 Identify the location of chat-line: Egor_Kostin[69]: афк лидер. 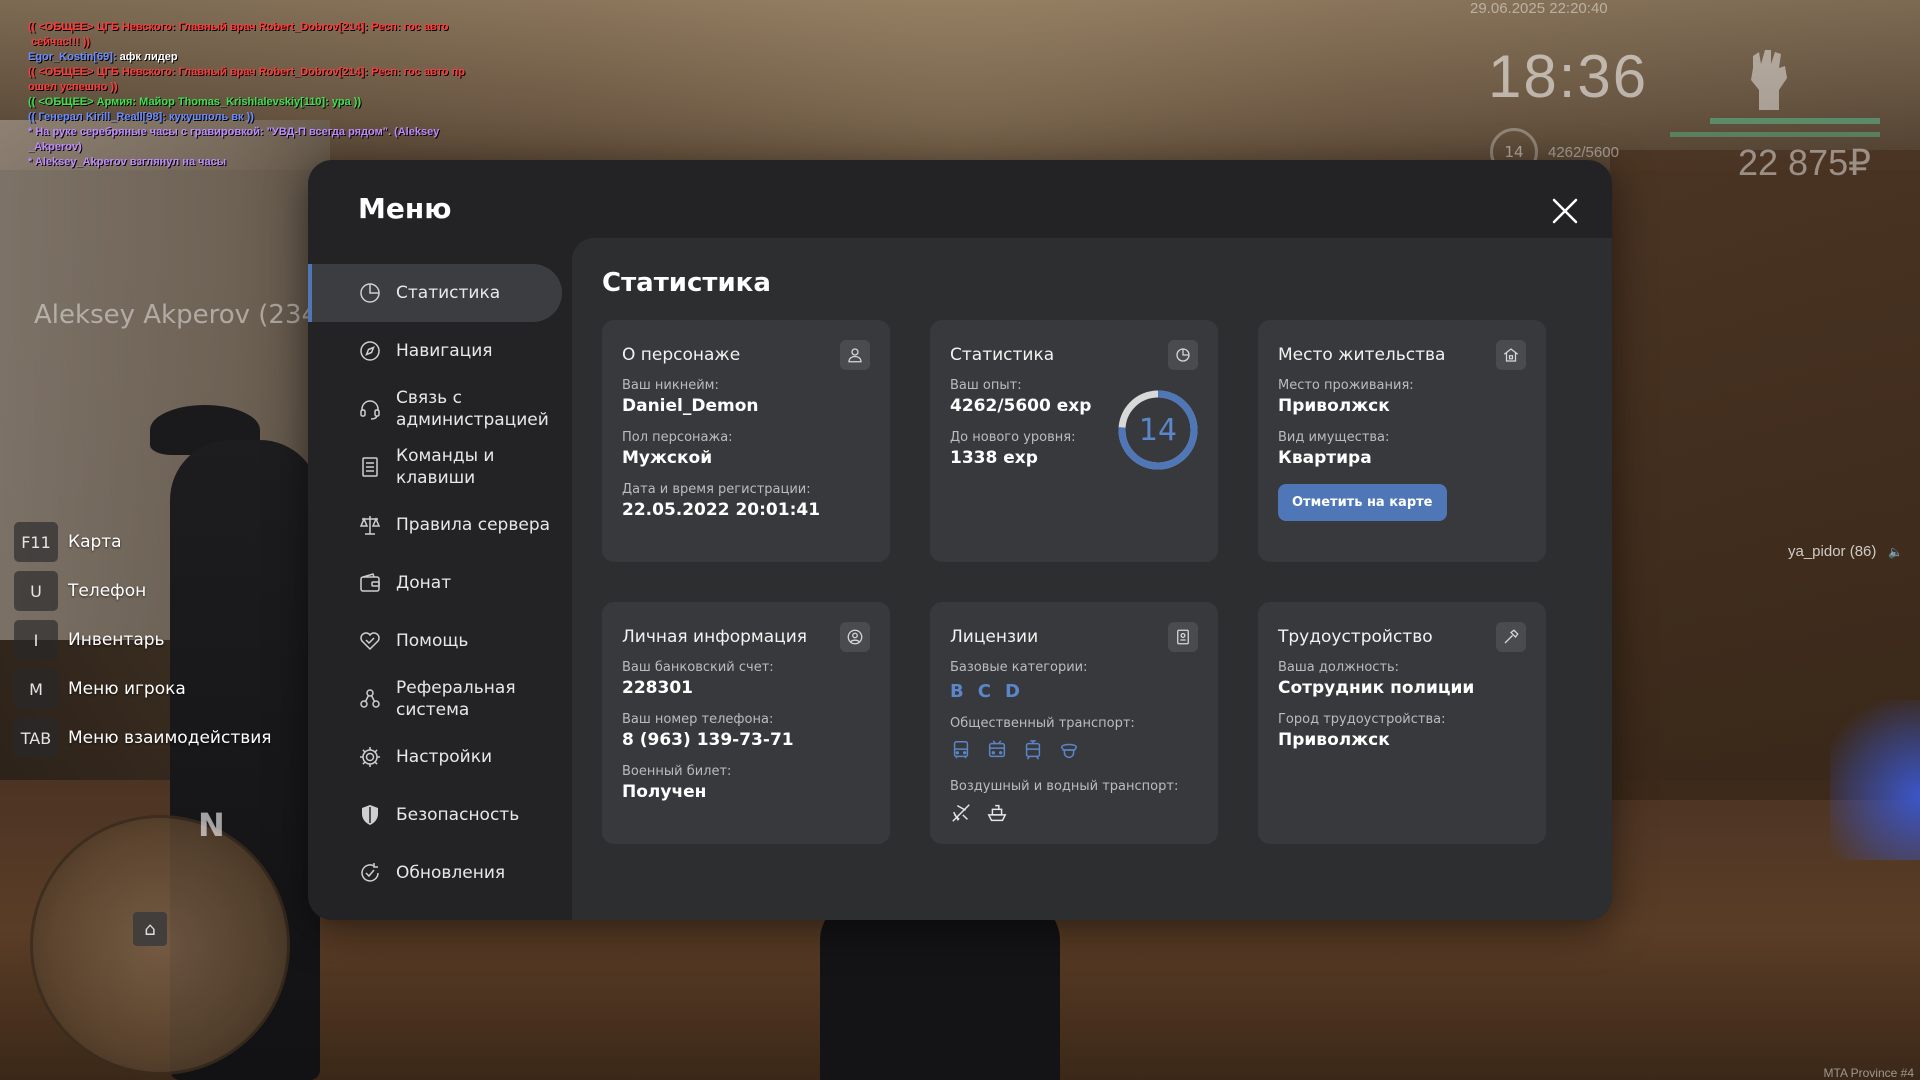
(268, 57).